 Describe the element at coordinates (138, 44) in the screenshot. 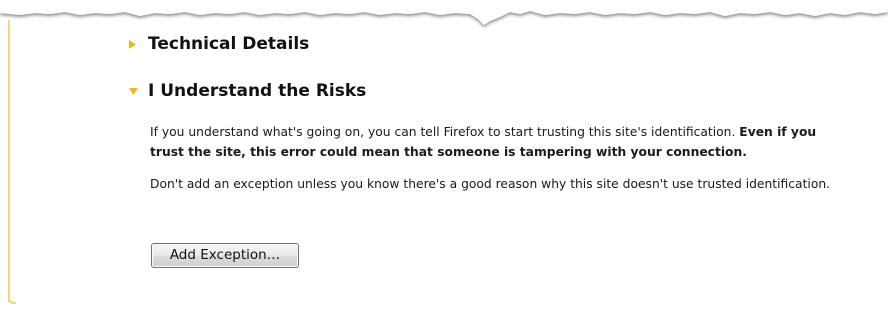

I see `collapsed-triangle-icon` at that location.